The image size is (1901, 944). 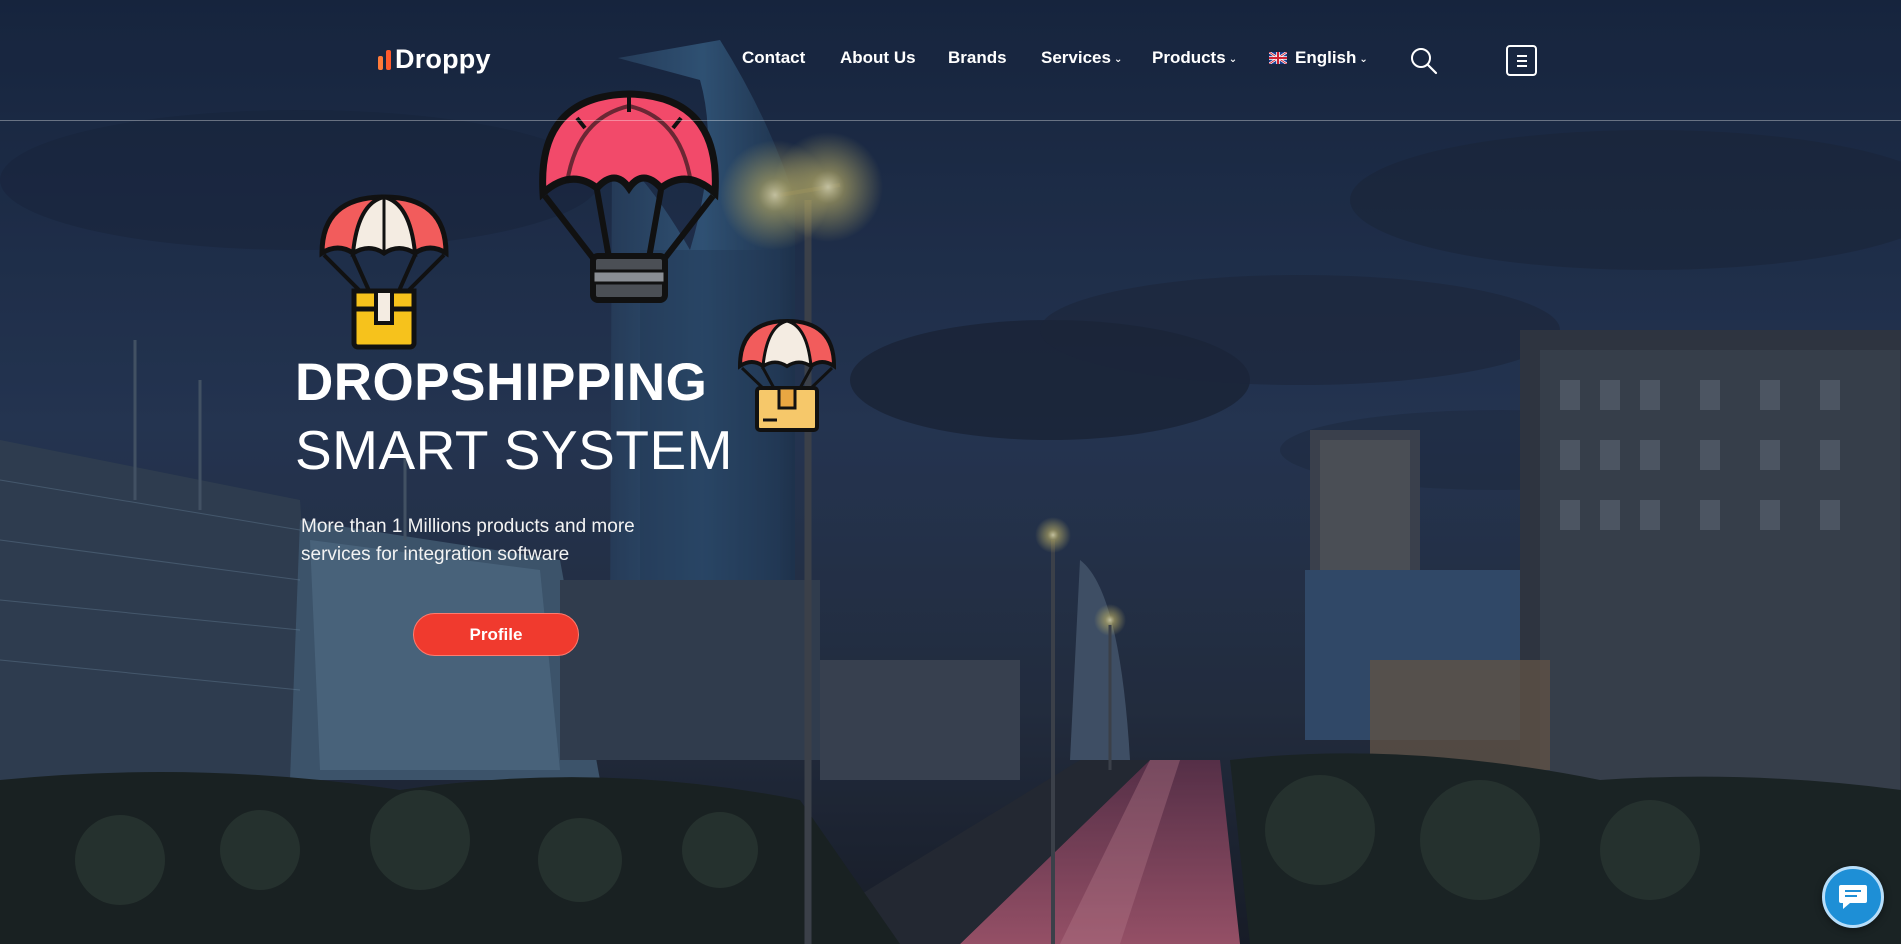 I want to click on nav-products: Products ⌄, so click(x=1194, y=58).